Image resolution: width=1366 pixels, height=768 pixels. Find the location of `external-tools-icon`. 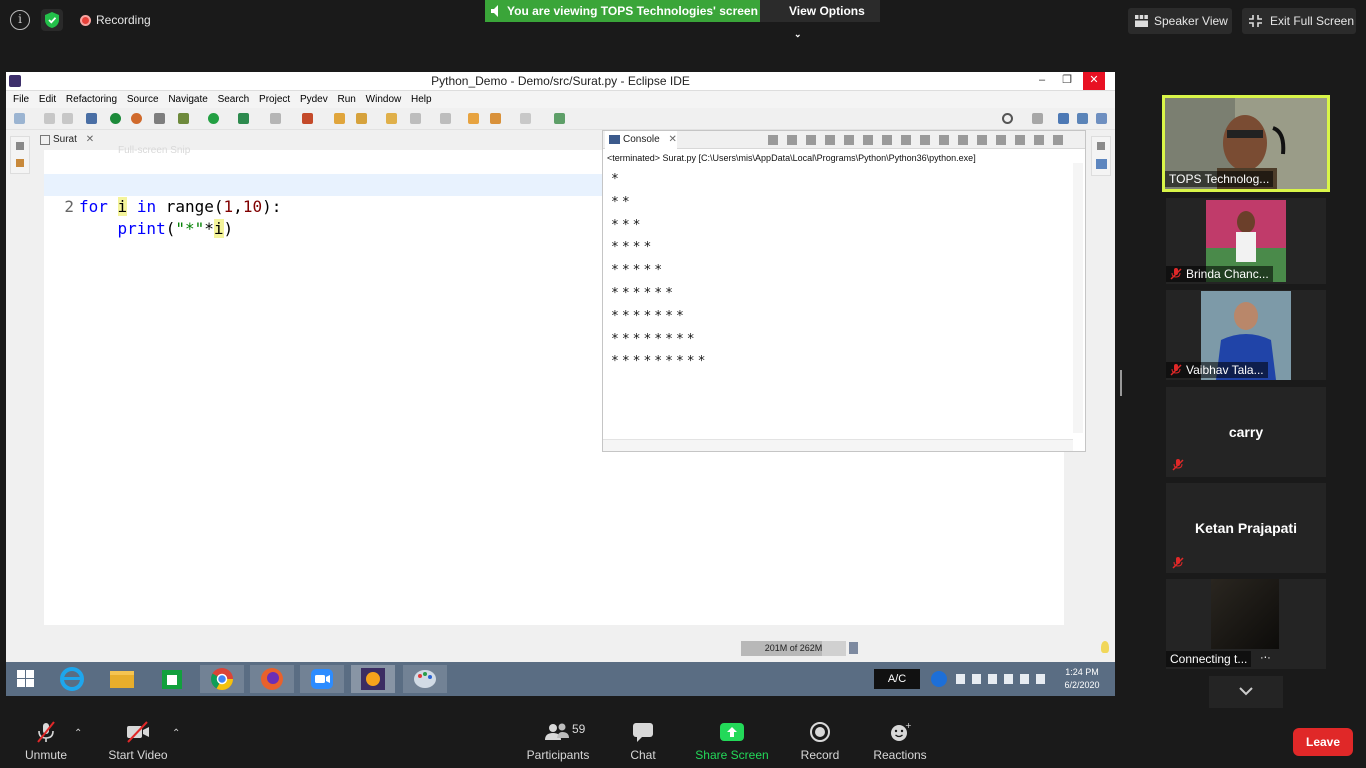

external-tools-icon is located at coordinates (307, 118).